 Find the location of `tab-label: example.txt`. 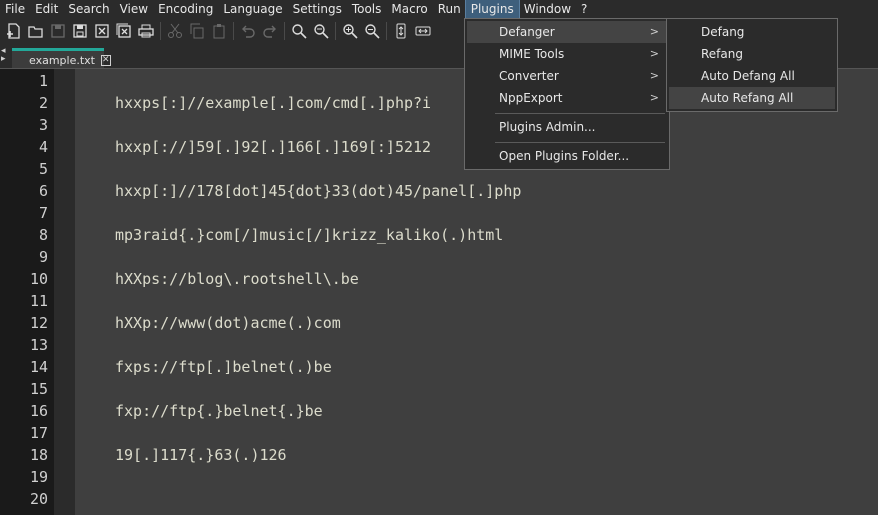

tab-label: example.txt is located at coordinates (62, 60).